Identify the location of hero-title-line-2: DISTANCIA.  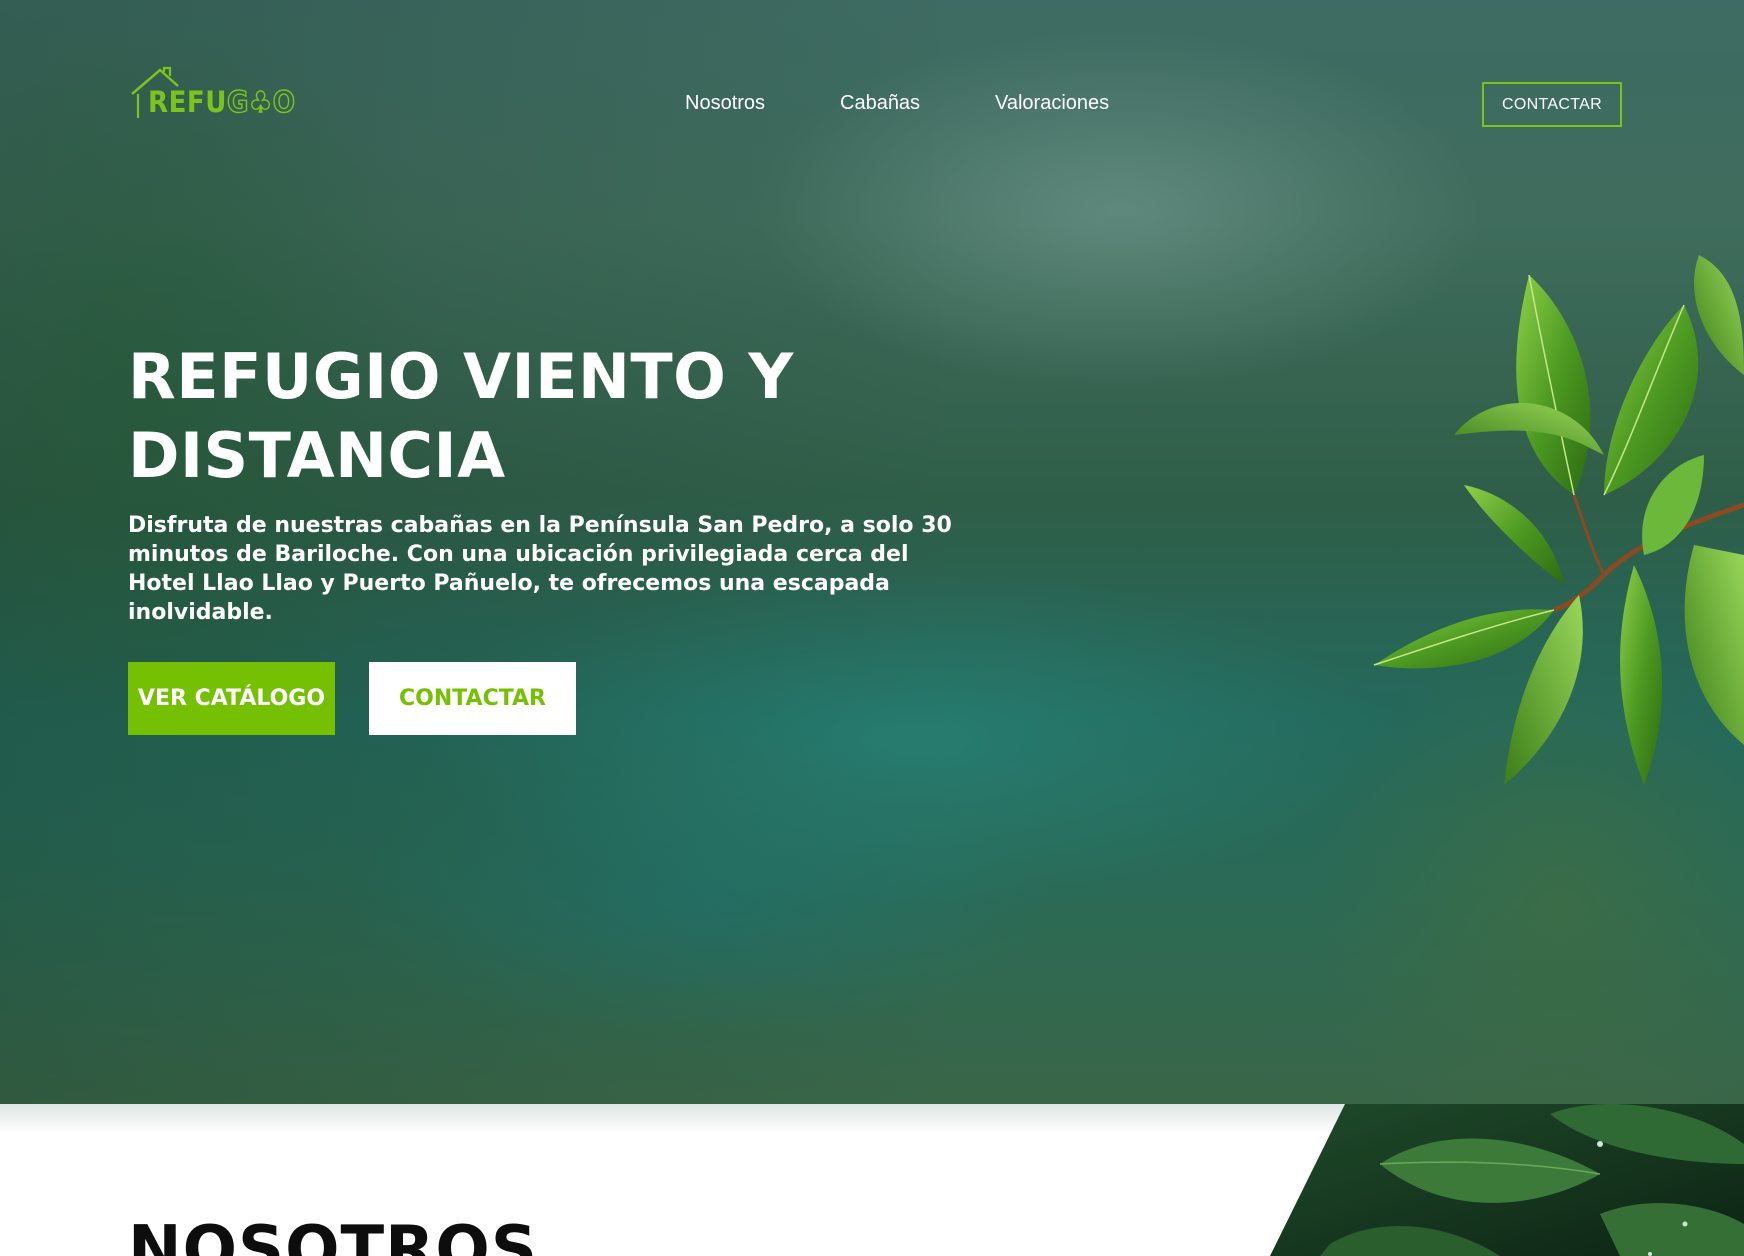
(317, 455).